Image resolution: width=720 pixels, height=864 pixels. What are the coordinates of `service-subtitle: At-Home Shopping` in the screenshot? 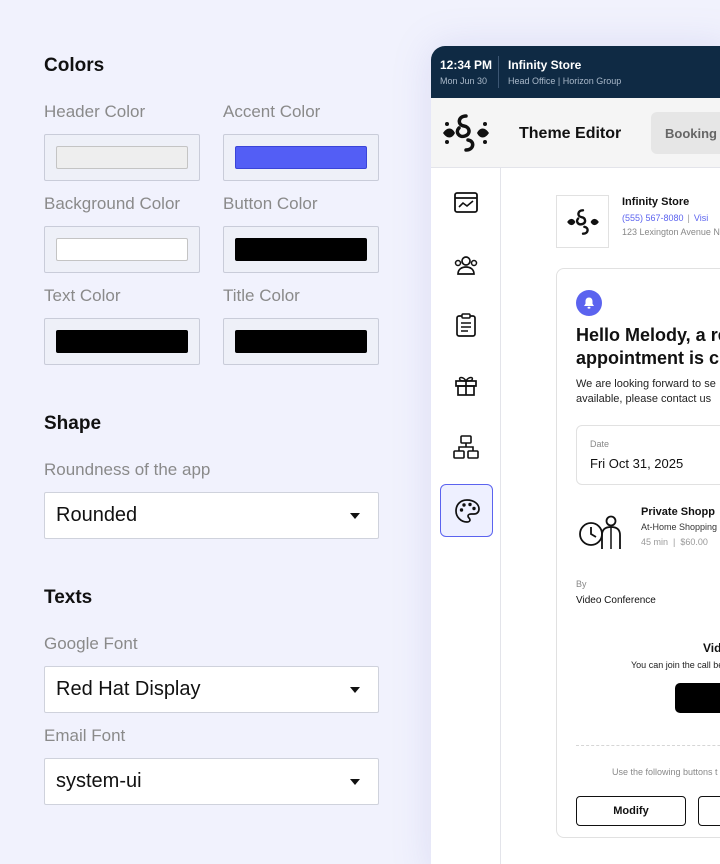 It's located at (679, 527).